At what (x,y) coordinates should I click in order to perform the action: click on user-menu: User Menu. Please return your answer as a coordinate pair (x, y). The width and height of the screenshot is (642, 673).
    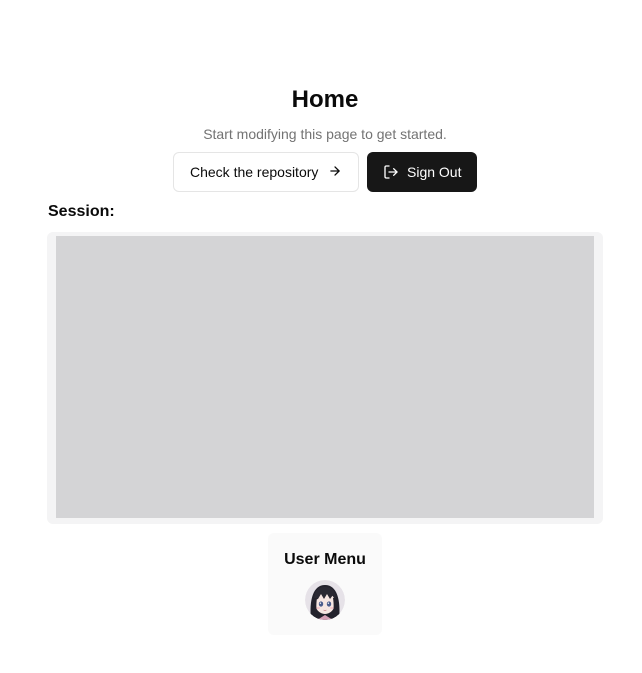
    Looking at the image, I should click on (325, 584).